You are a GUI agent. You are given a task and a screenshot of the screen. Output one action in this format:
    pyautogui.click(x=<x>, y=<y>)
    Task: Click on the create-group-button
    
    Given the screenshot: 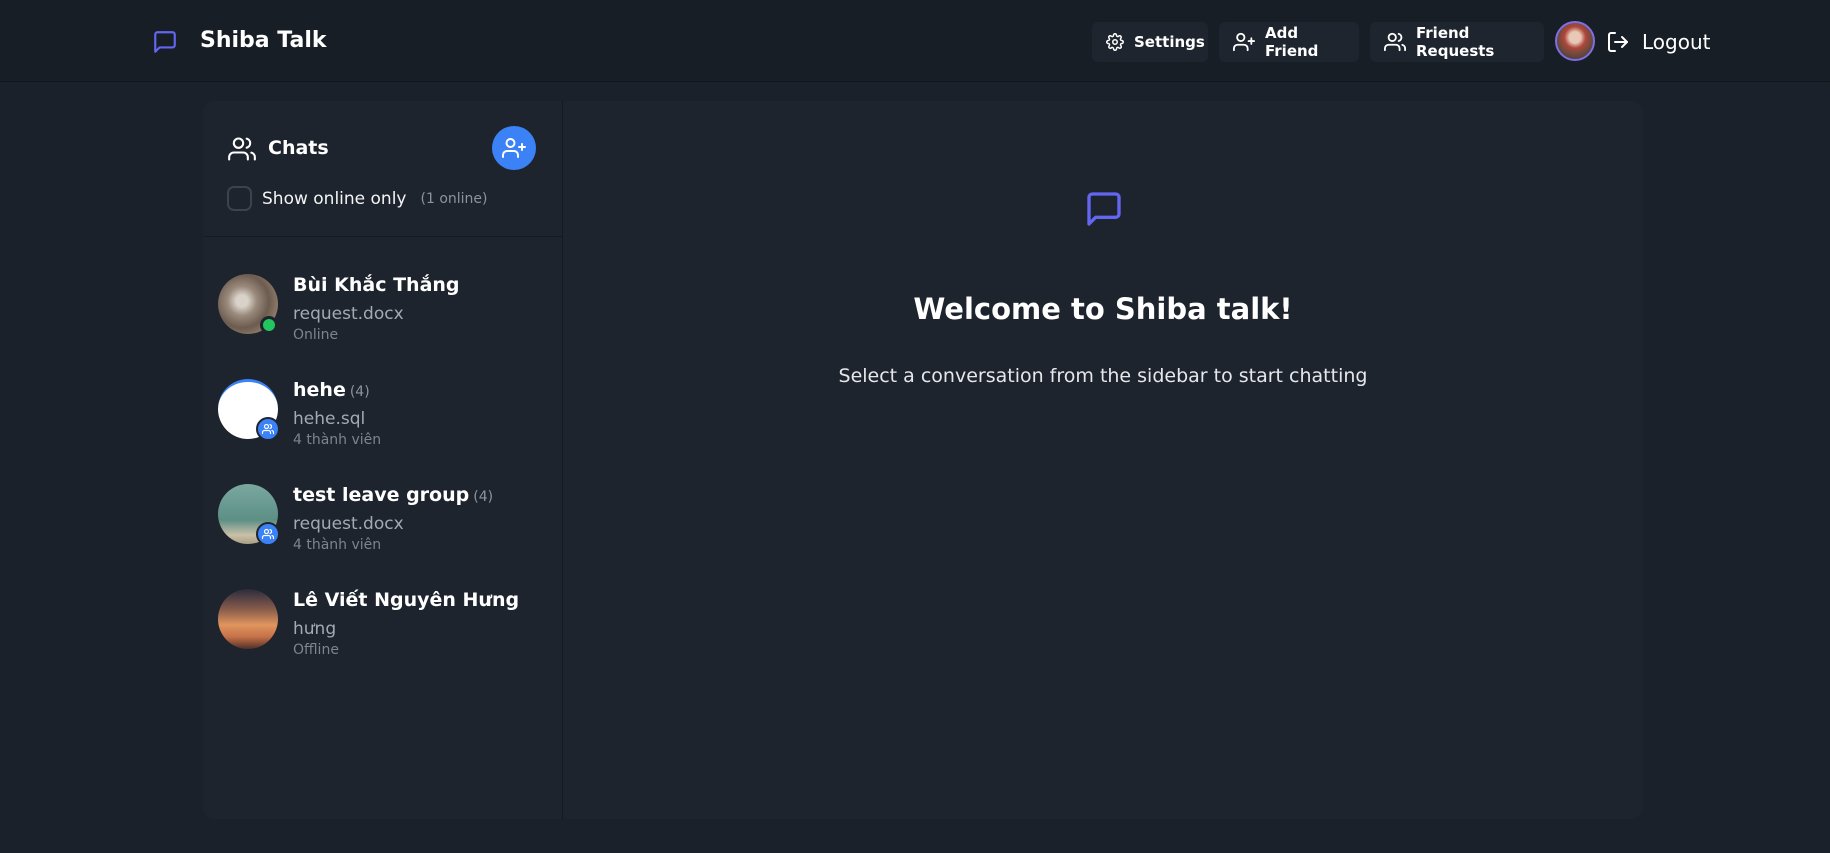 What is the action you would take?
    pyautogui.click(x=514, y=148)
    